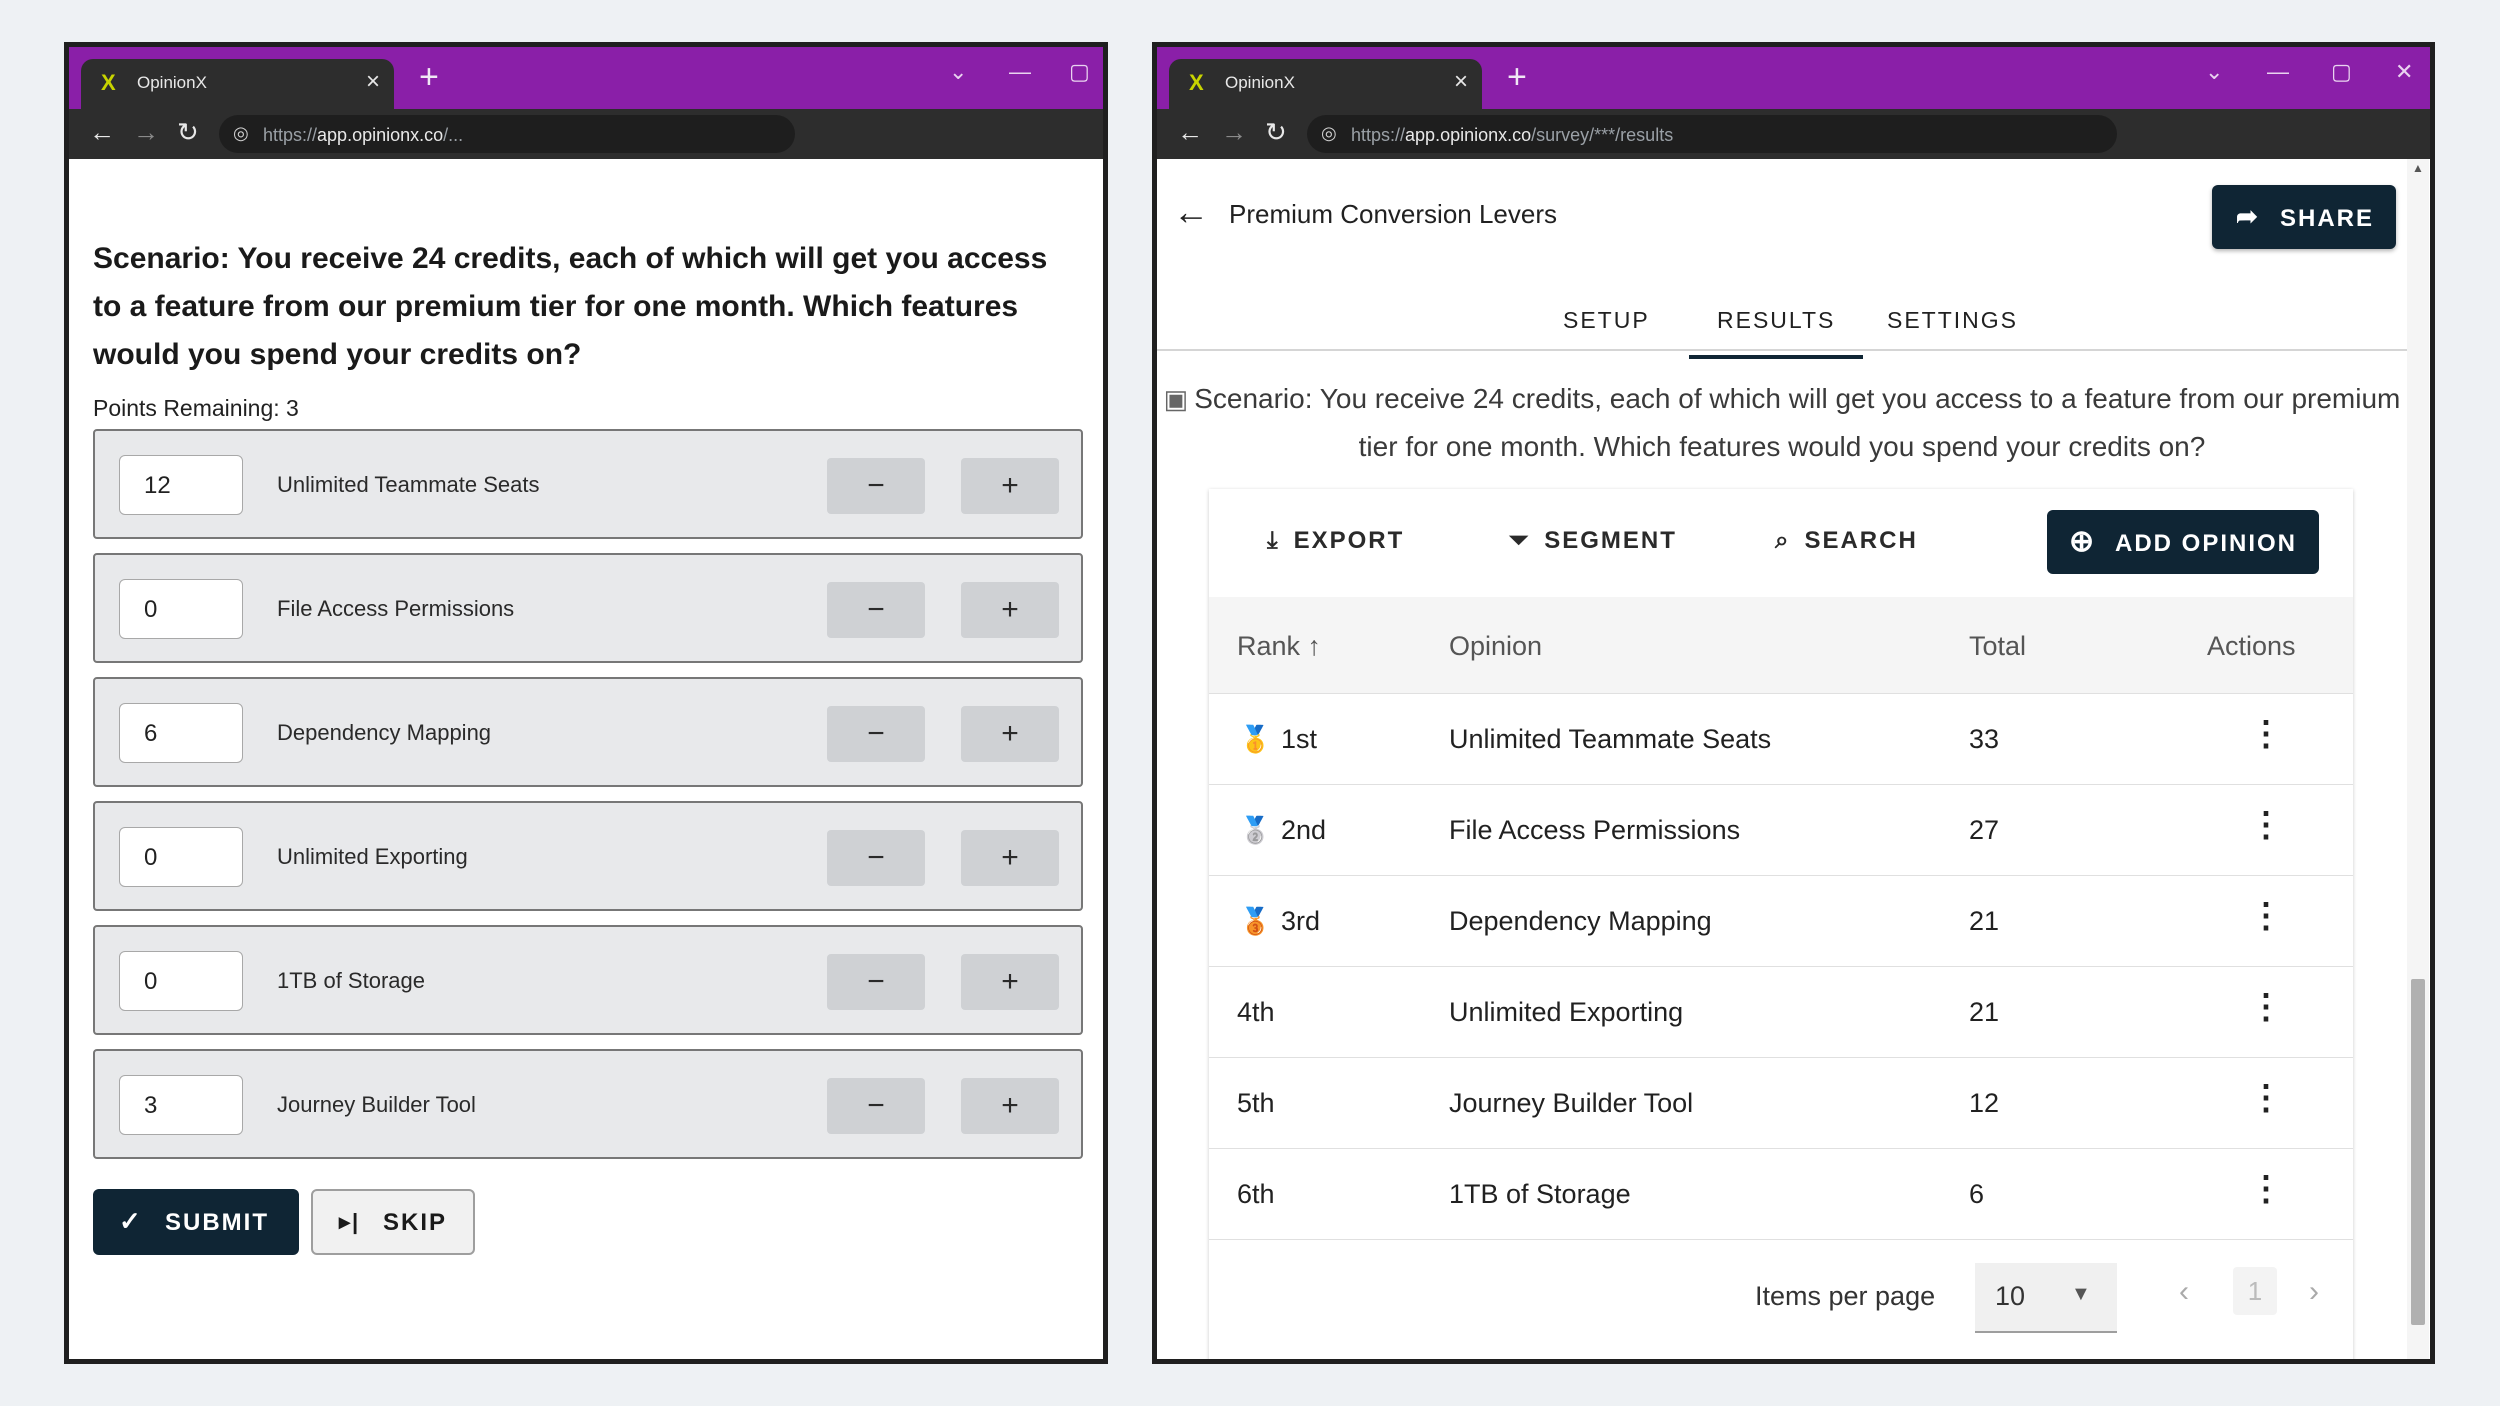 The image size is (2500, 1406). What do you see at coordinates (1984, 830) in the screenshot?
I see `total-cell: 27` at bounding box center [1984, 830].